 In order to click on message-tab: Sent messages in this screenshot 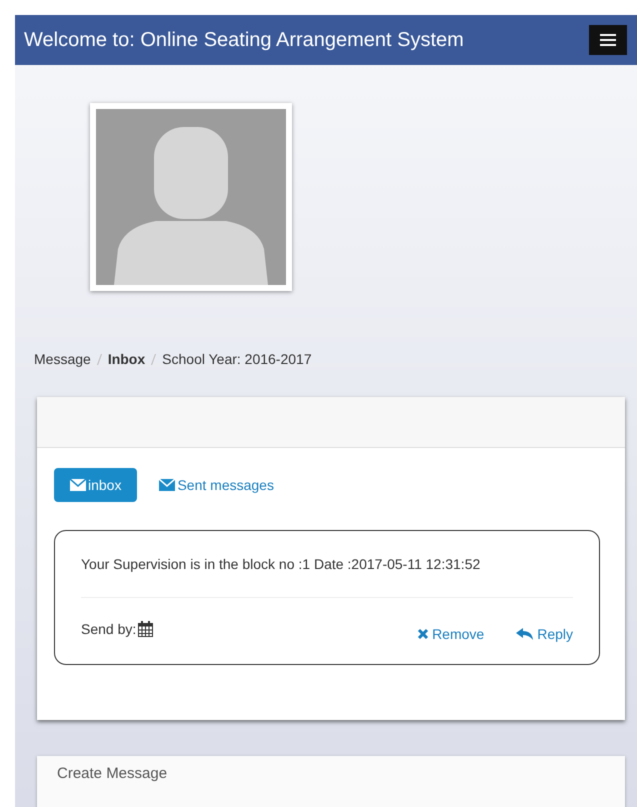, I will do `click(216, 485)`.